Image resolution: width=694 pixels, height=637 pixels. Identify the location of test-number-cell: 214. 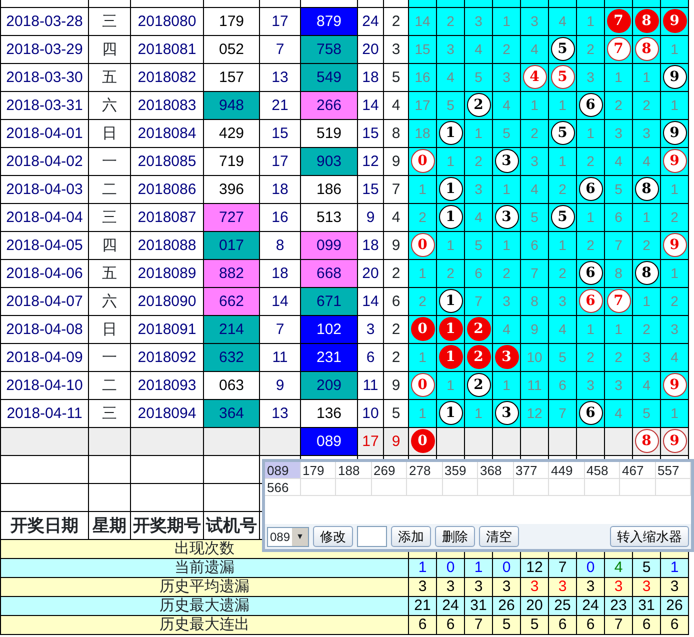
(232, 329).